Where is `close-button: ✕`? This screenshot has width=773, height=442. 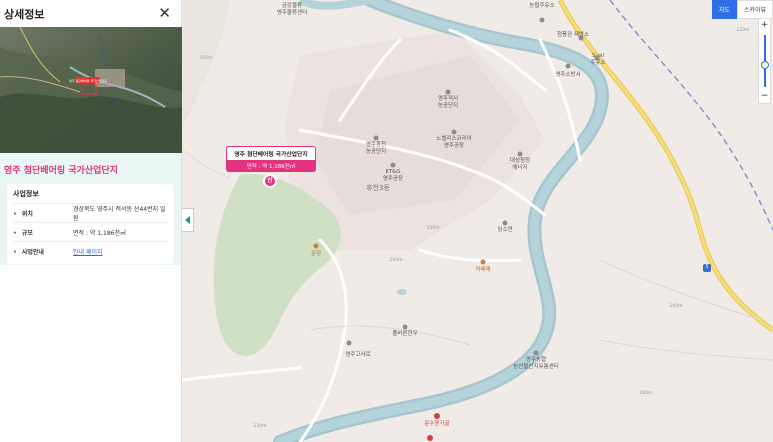 close-button: ✕ is located at coordinates (164, 13).